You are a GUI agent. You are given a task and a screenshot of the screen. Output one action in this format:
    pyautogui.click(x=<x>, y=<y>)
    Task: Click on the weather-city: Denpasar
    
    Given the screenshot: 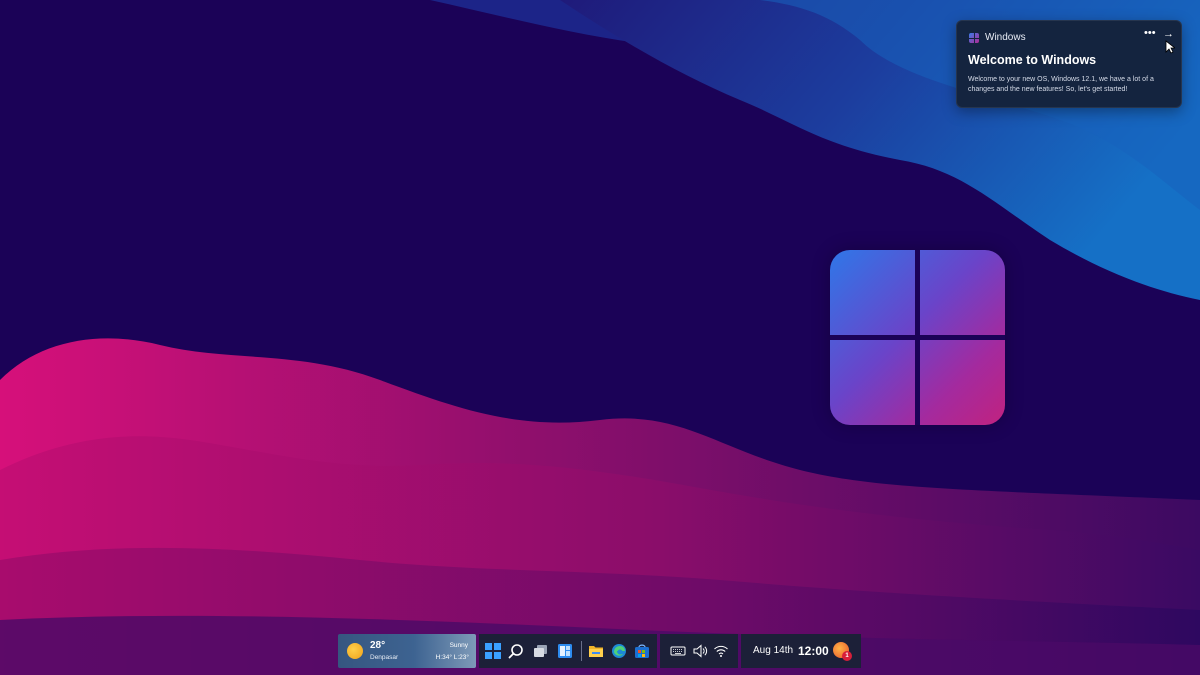 What is the action you would take?
    pyautogui.click(x=384, y=657)
    